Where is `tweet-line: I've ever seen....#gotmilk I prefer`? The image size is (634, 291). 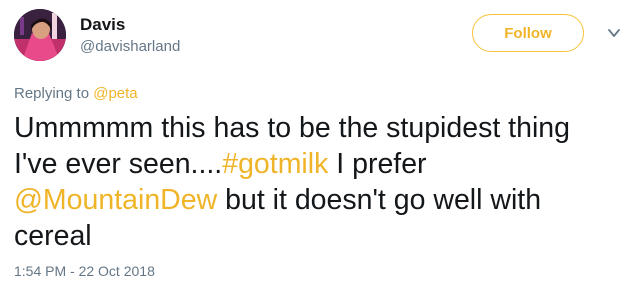
tweet-line: I've ever seen....#gotmilk I prefer is located at coordinates (316, 164).